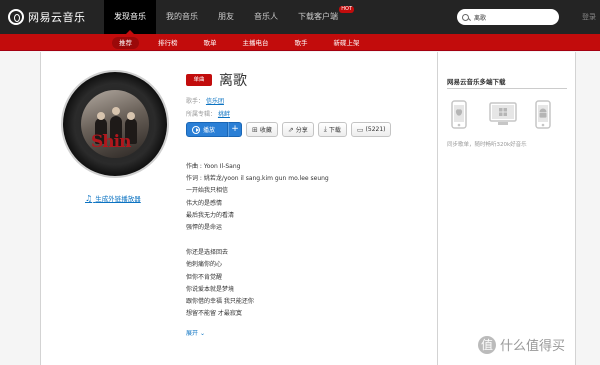  I want to click on share-button: ⇗ 分享, so click(297, 129).